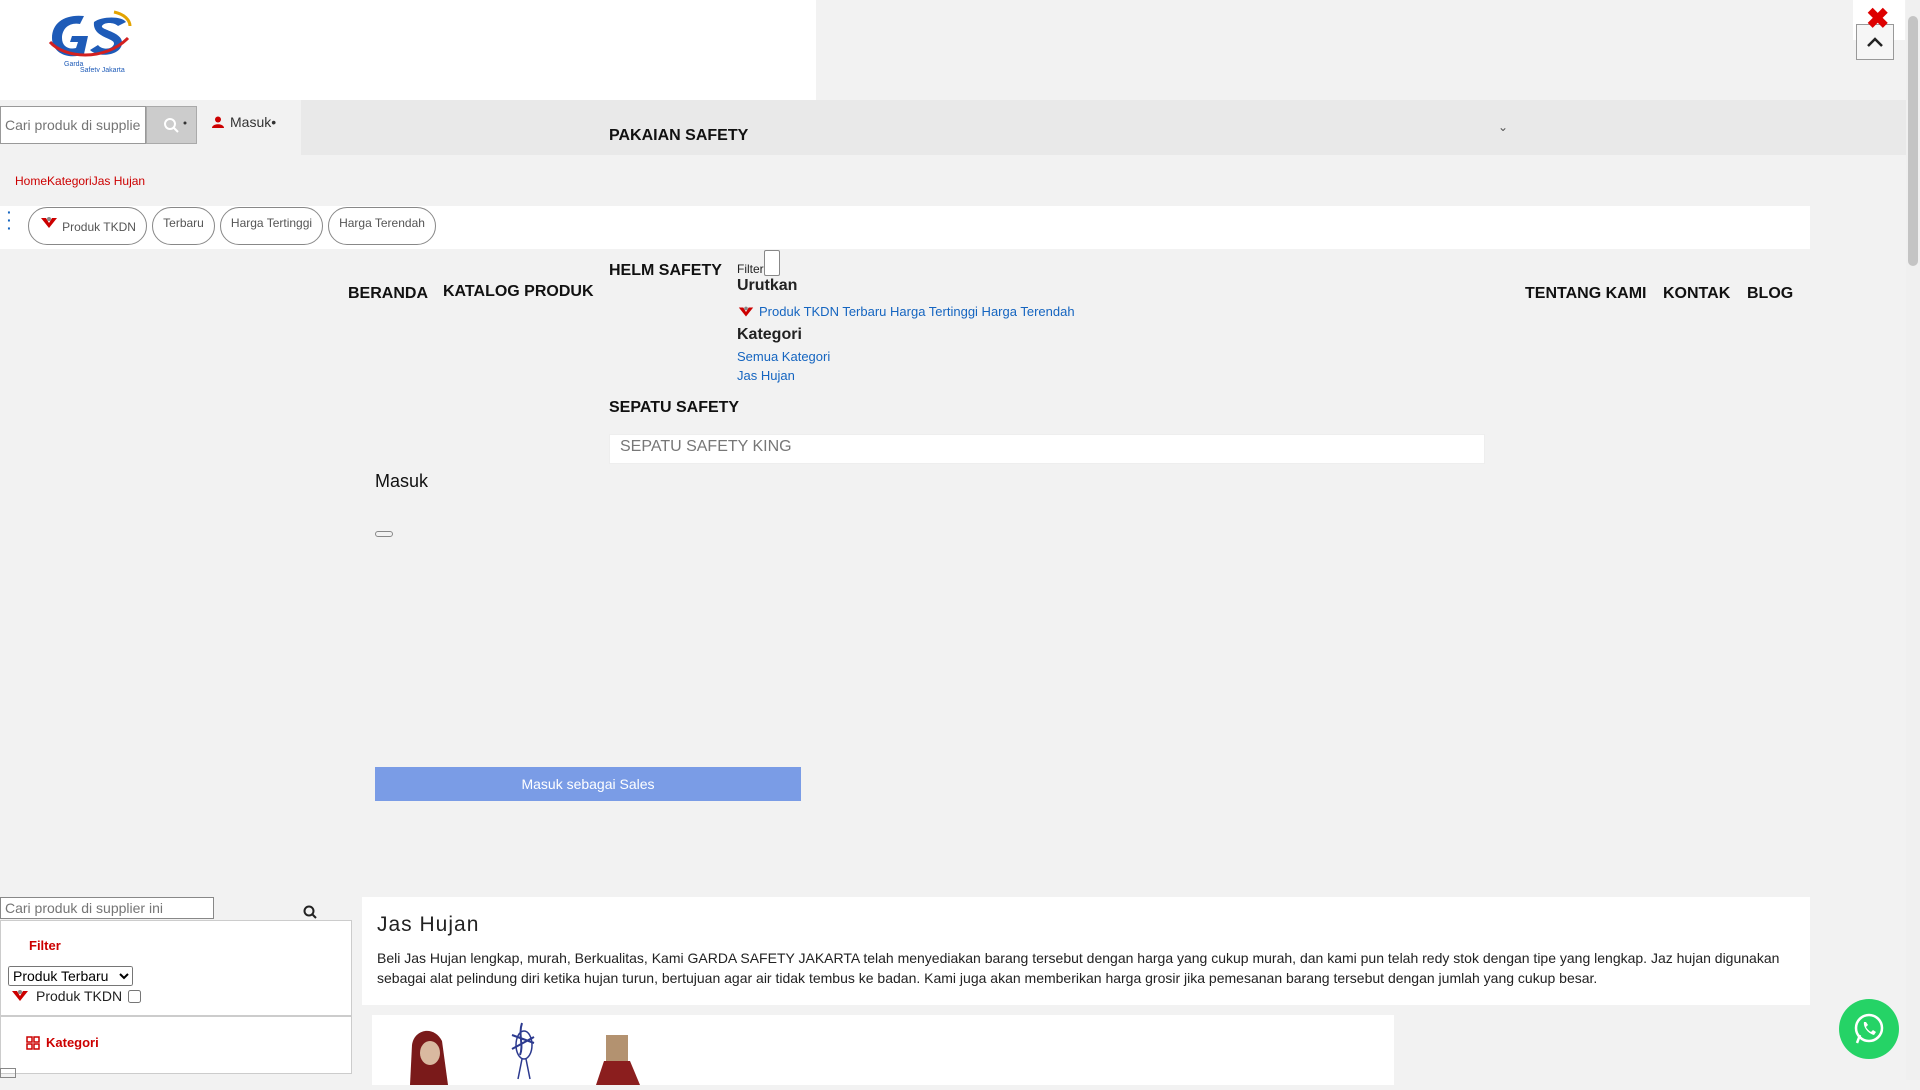 The width and height of the screenshot is (1920, 1090). Describe the element at coordinates (1103, 127) in the screenshot. I see `nav-bar` at that location.